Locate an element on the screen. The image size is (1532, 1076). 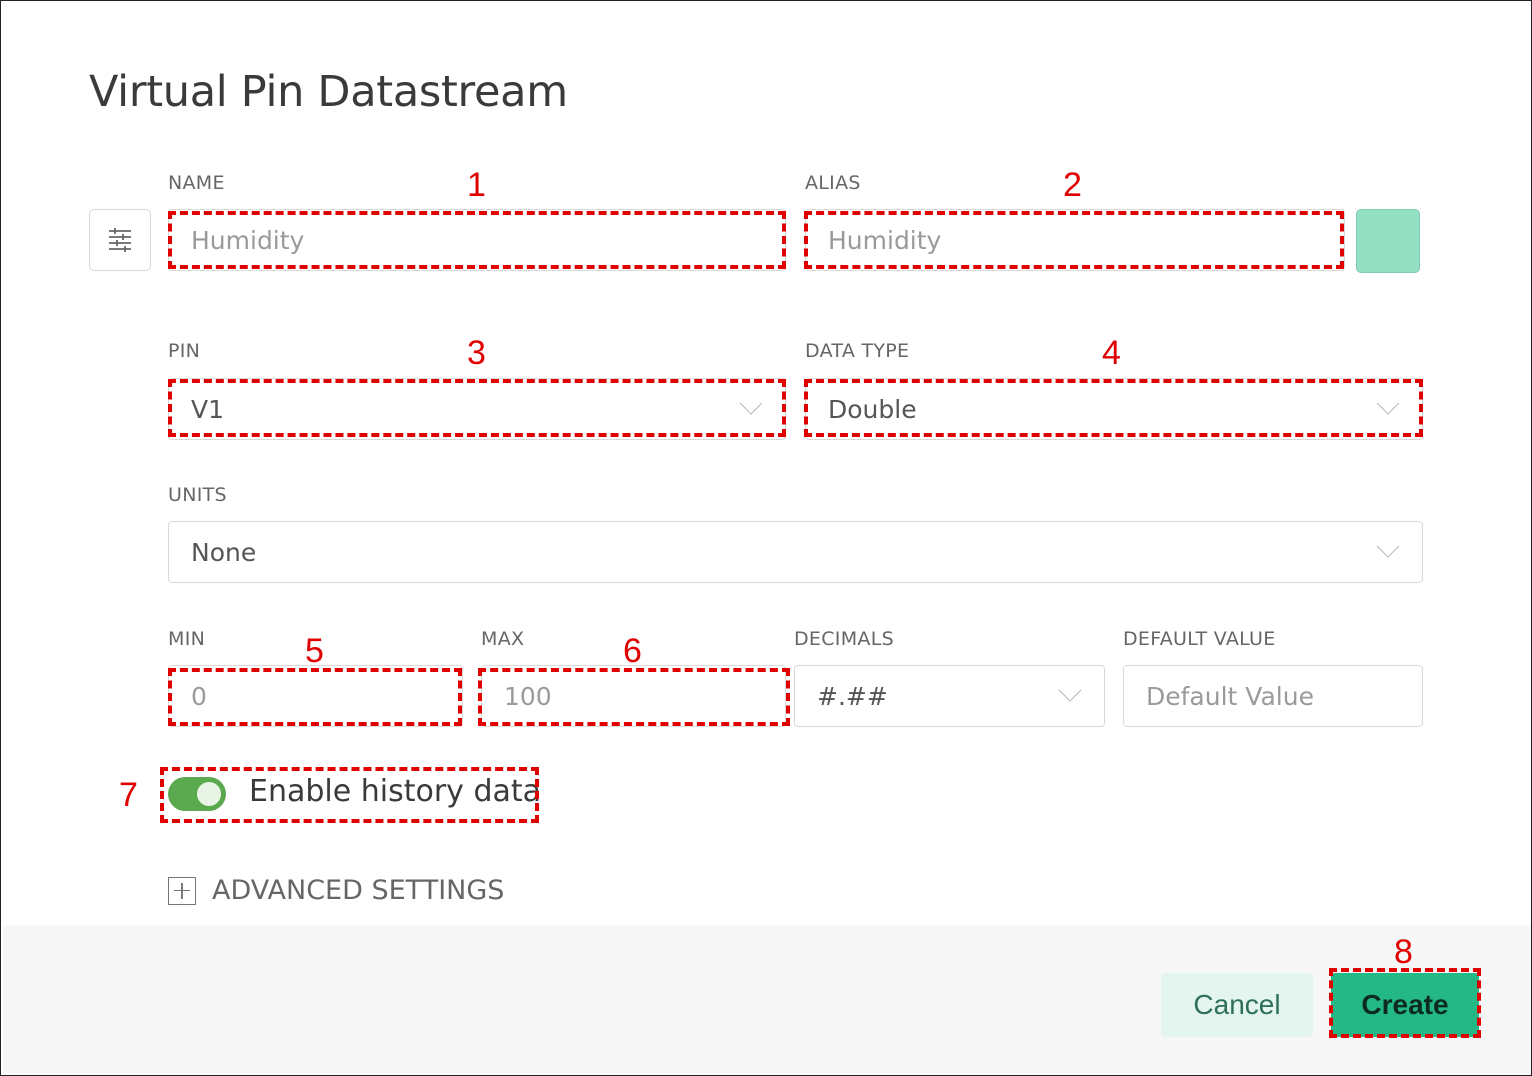
history-toggle is located at coordinates (197, 794).